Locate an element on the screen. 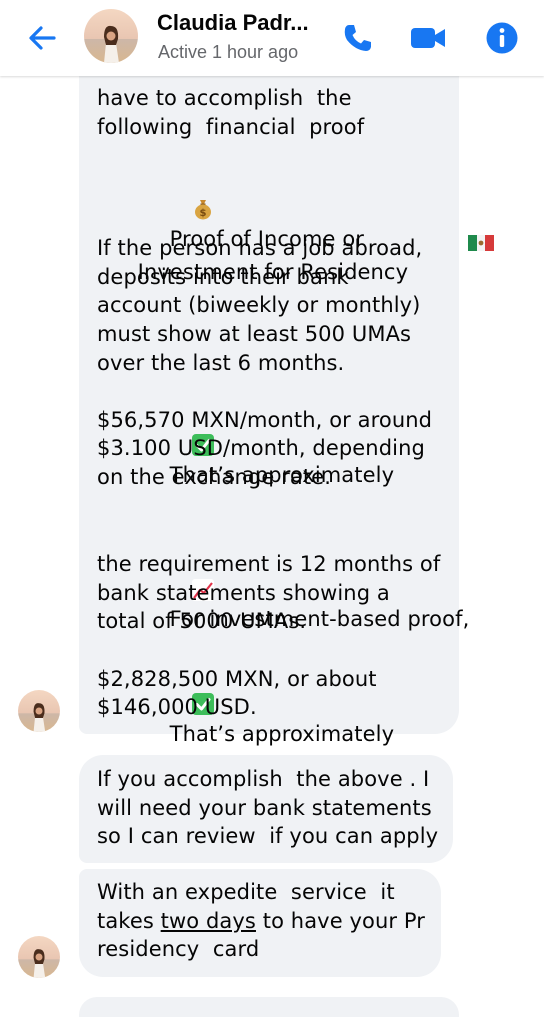  message-line: have to accomplish the is located at coordinates (224, 98).